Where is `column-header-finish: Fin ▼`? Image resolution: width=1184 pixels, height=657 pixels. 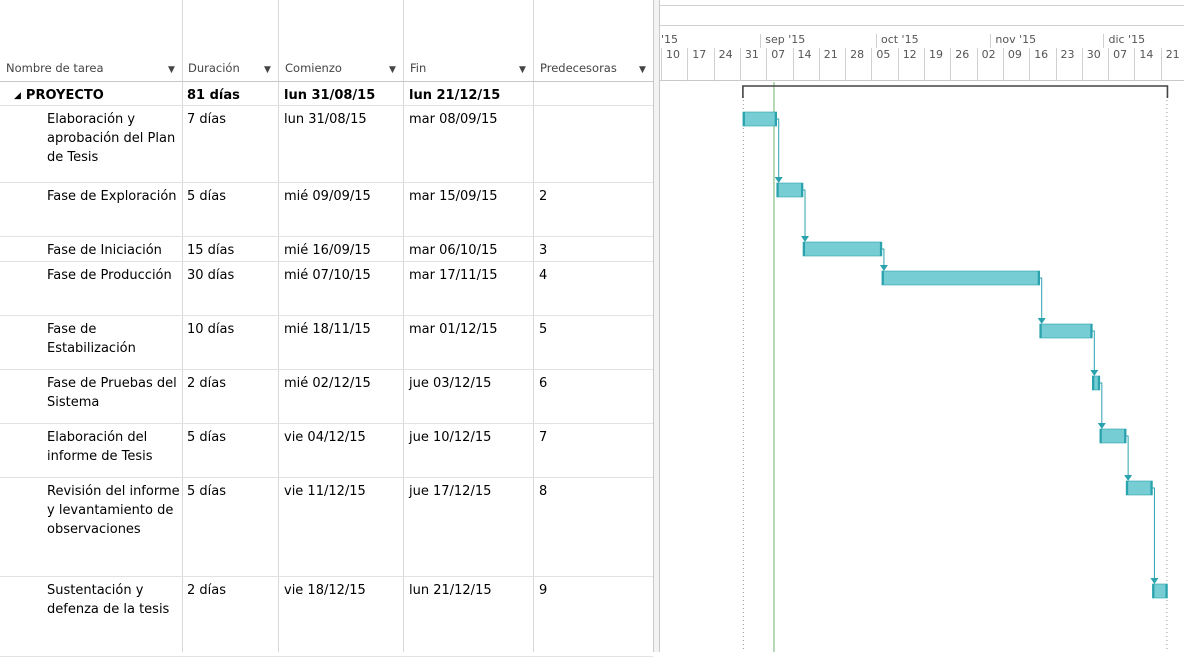
column-header-finish: Fin ▼ is located at coordinates (468, 40).